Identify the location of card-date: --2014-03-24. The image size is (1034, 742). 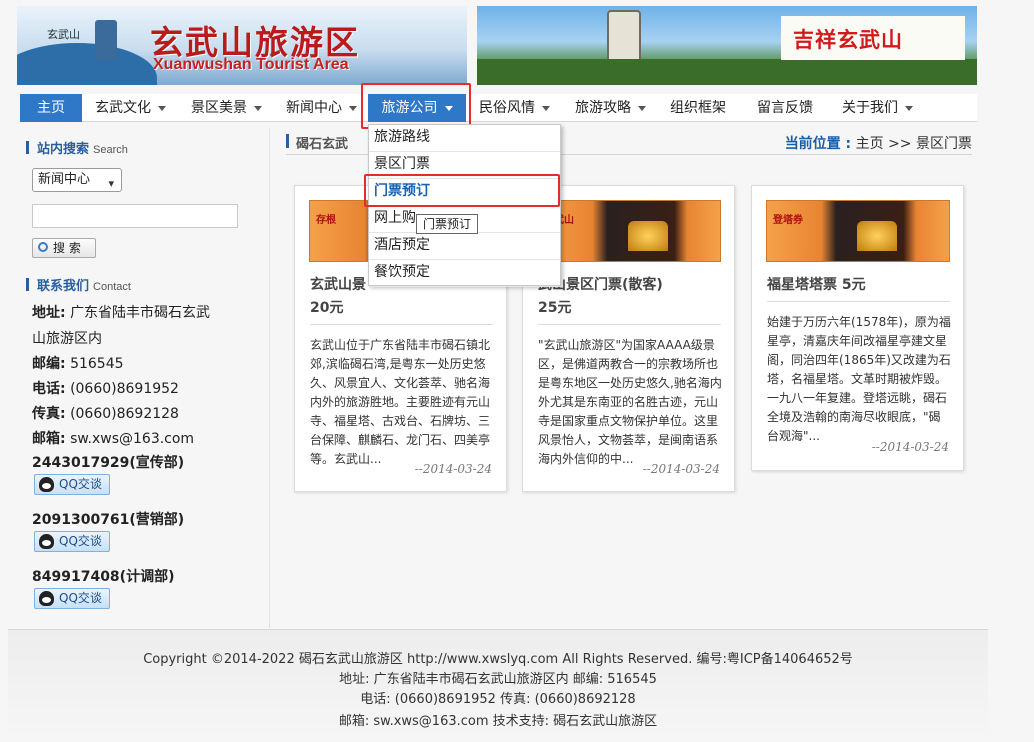
(910, 447).